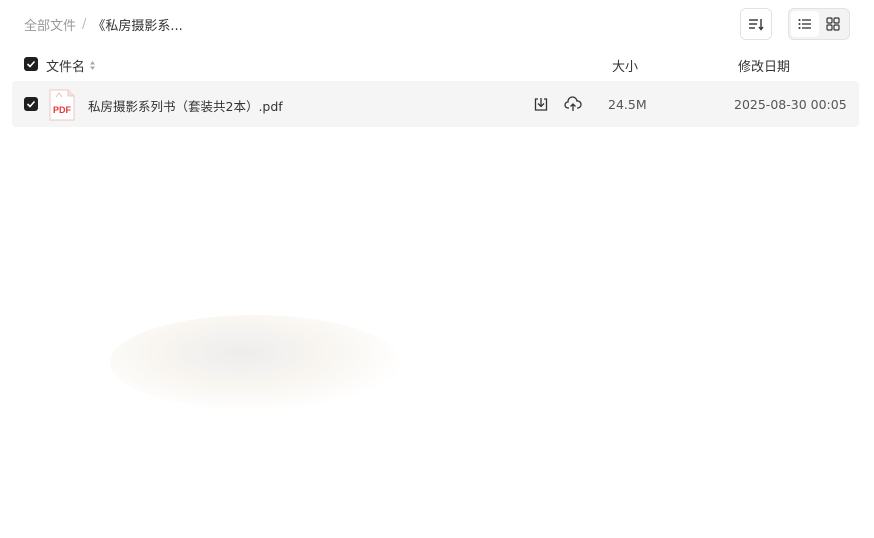  Describe the element at coordinates (627, 104) in the screenshot. I see `file-size: 24.5M` at that location.